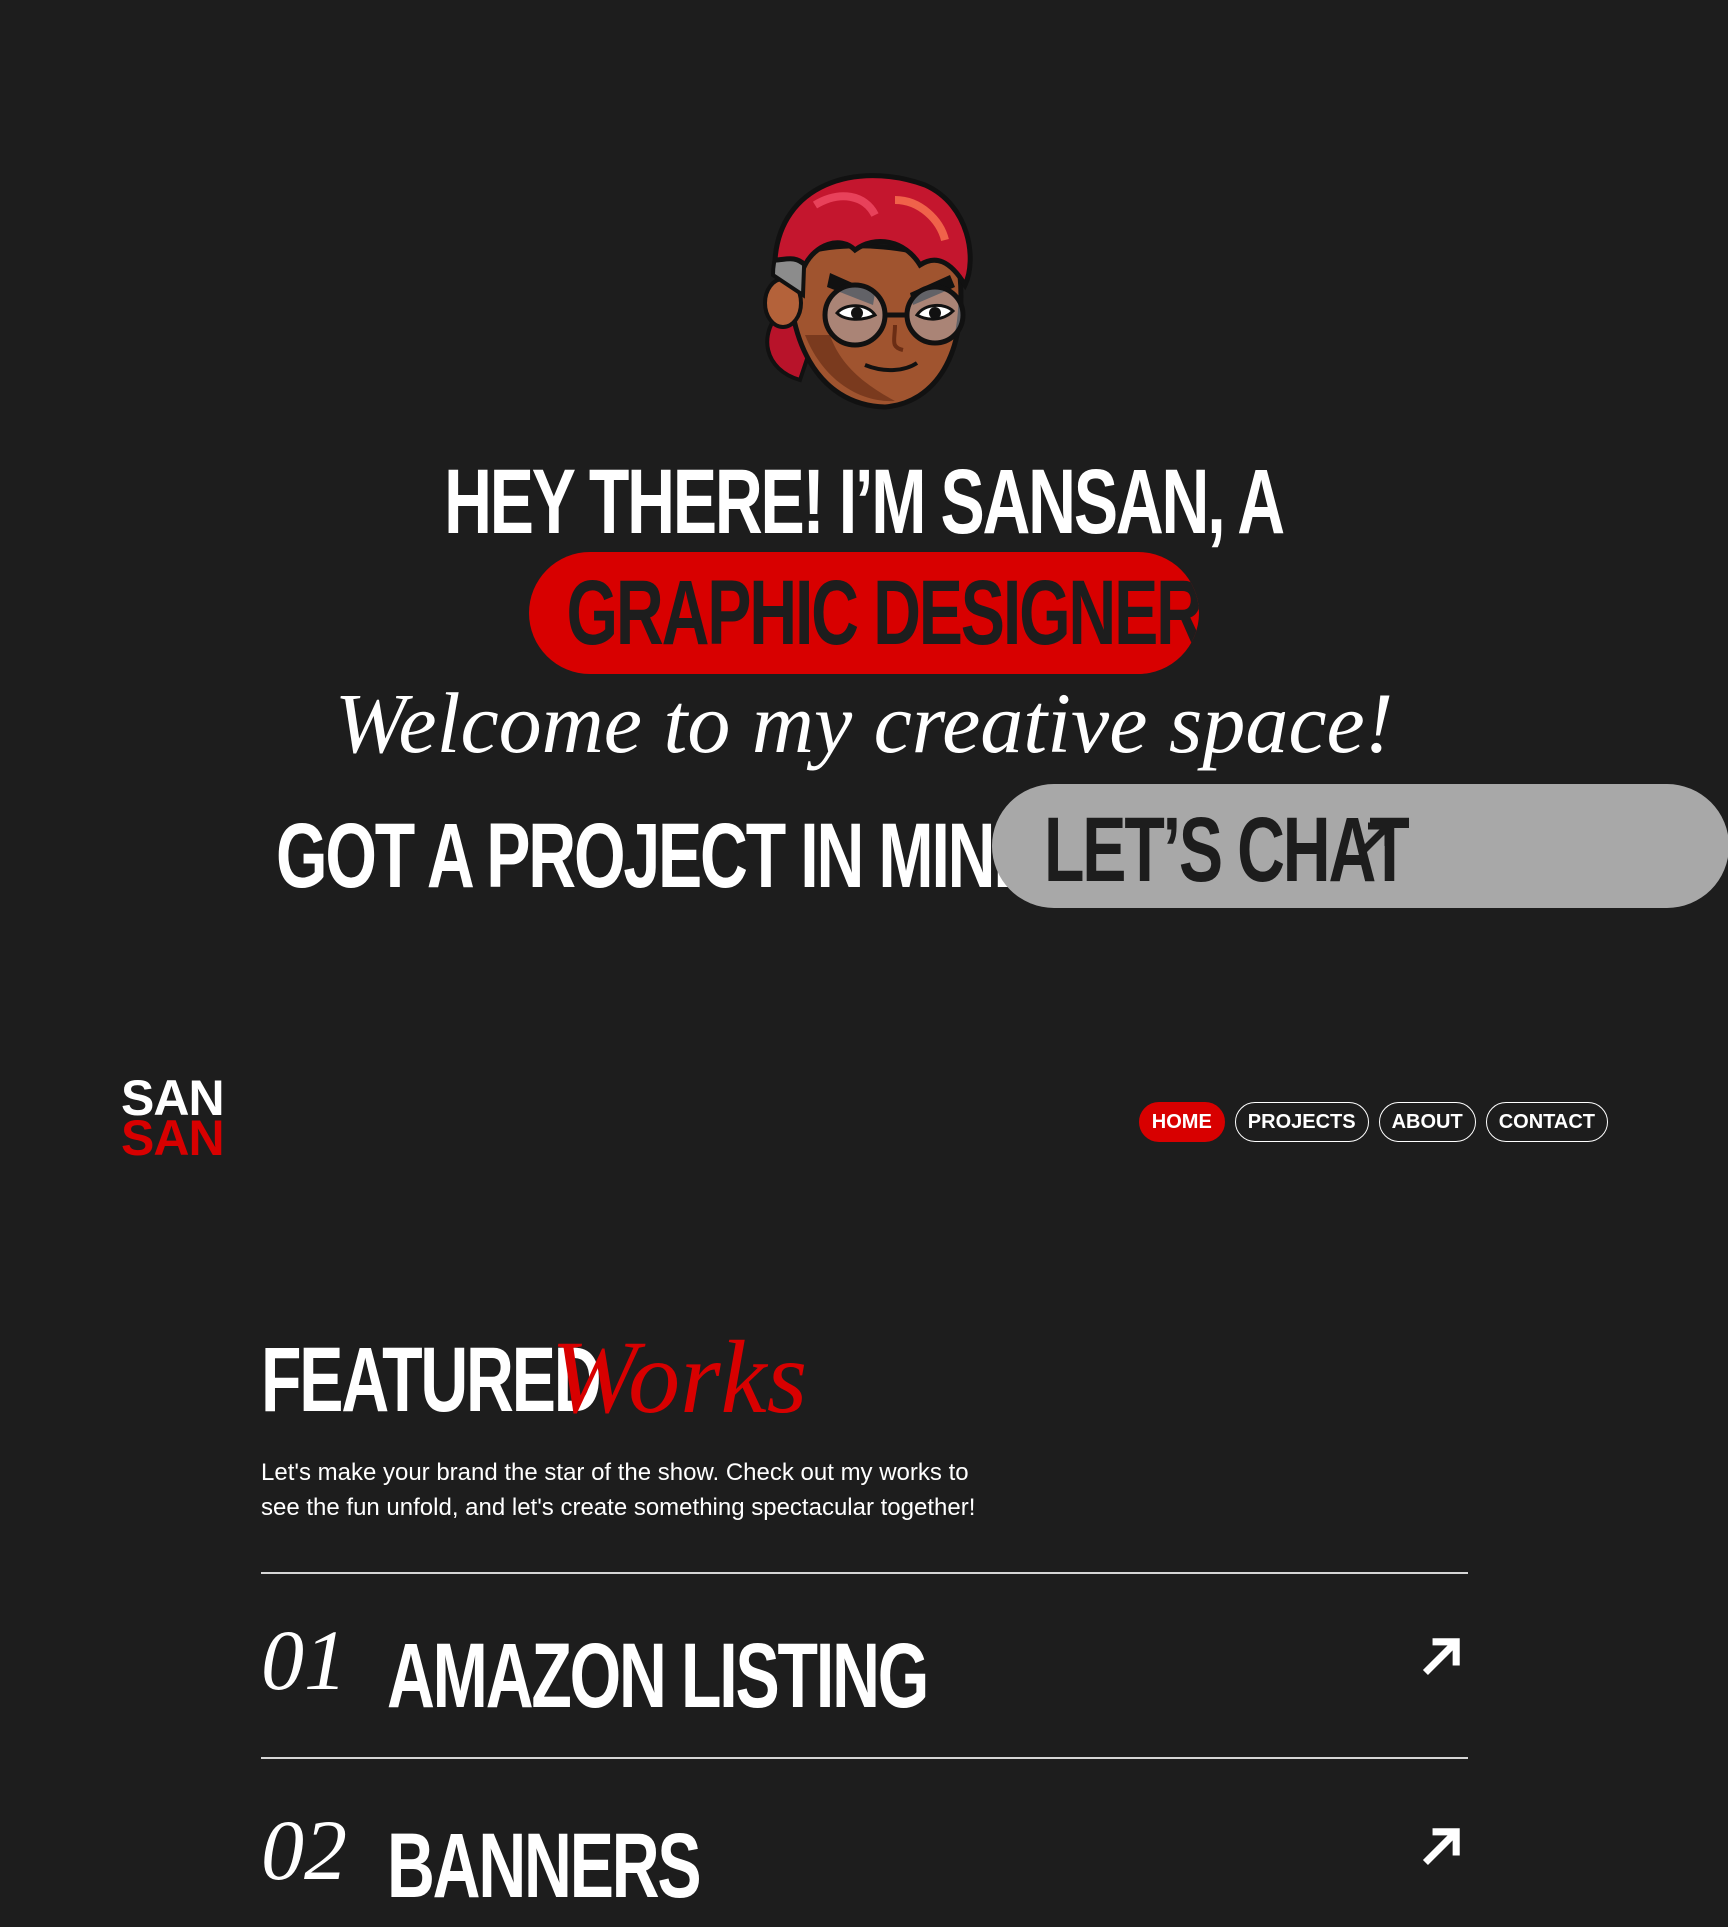  I want to click on welcome-tagline: Welcome to my creative space!, so click(864, 723).